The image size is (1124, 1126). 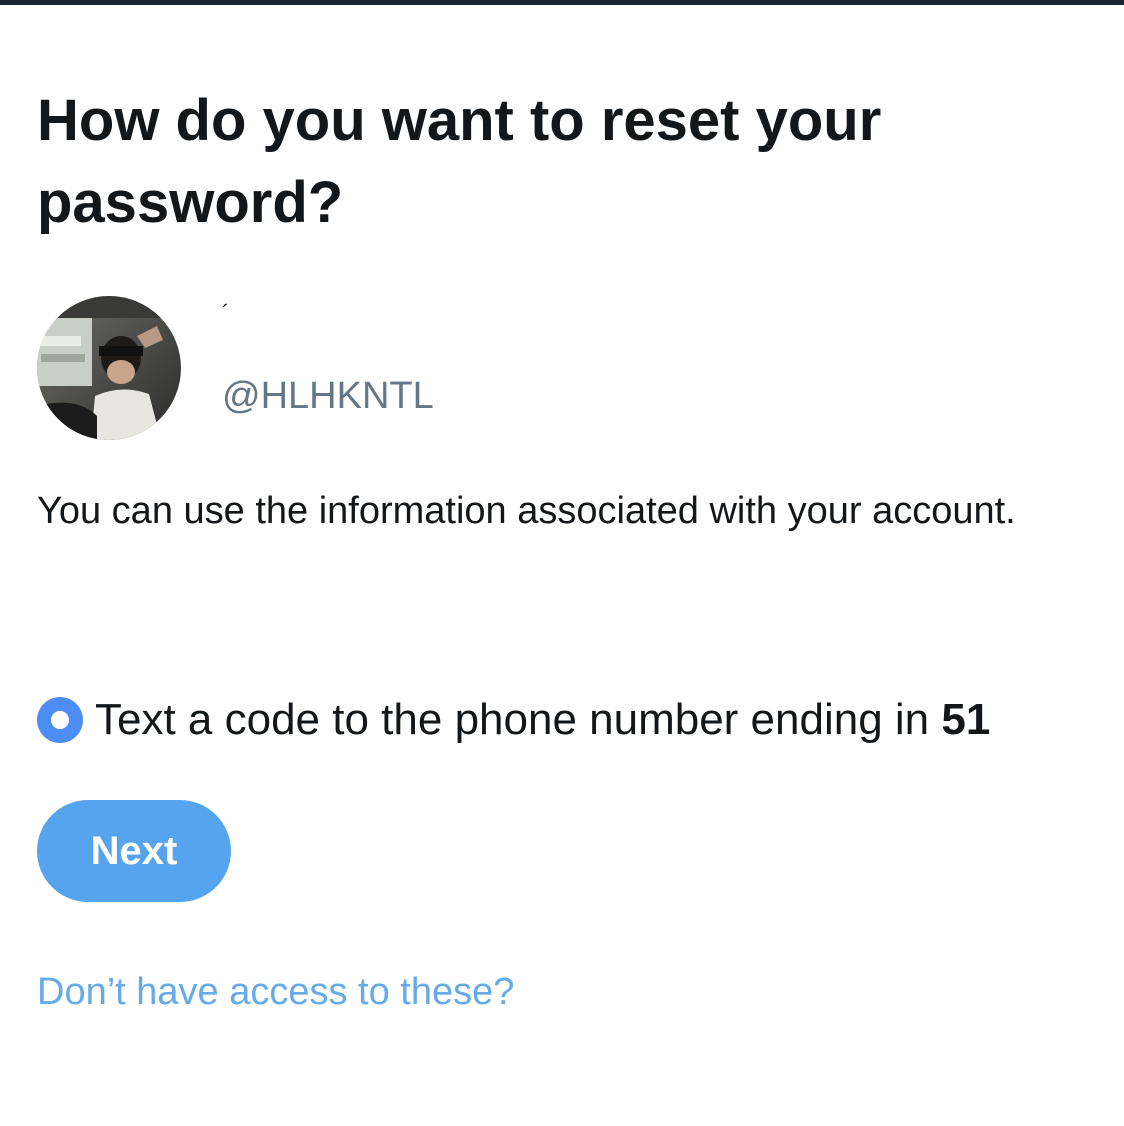 What do you see at coordinates (328, 396) in the screenshot?
I see `account-handle: @HLHKNTL` at bounding box center [328, 396].